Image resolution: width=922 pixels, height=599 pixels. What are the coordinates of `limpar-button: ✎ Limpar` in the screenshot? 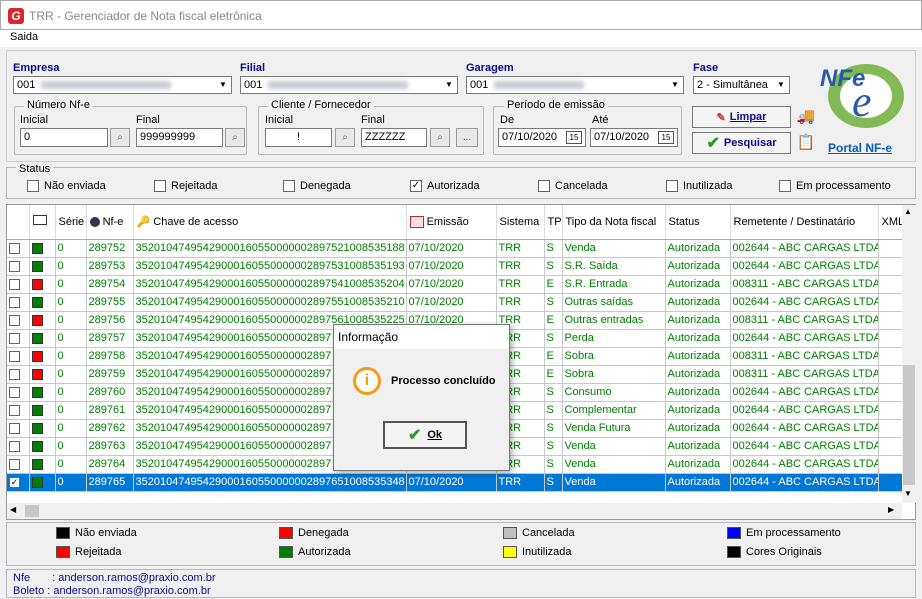 It's located at (741, 117).